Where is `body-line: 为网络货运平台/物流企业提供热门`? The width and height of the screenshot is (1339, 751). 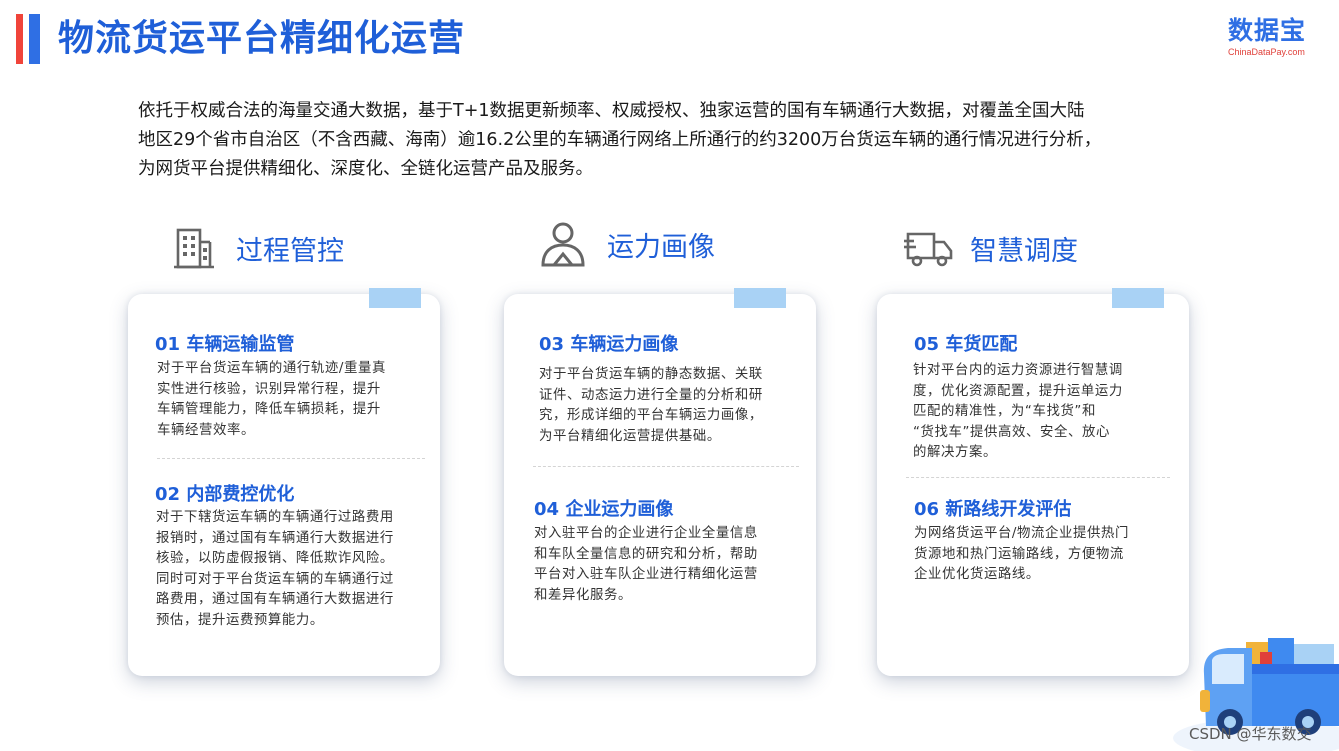 body-line: 为网络货运平台/物流企业提供热门 is located at coordinates (1021, 533).